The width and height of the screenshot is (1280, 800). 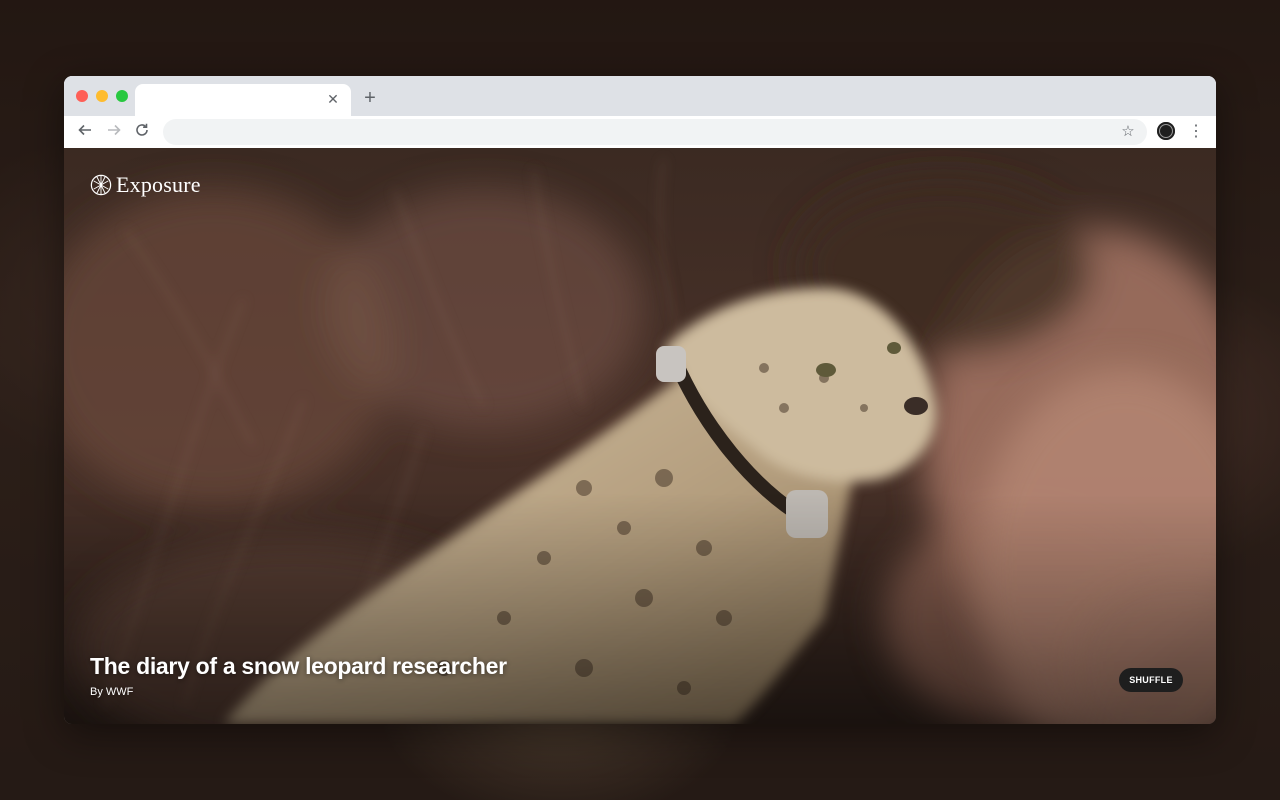 I want to click on kebab-menu-icon: ⋮, so click(x=1196, y=132).